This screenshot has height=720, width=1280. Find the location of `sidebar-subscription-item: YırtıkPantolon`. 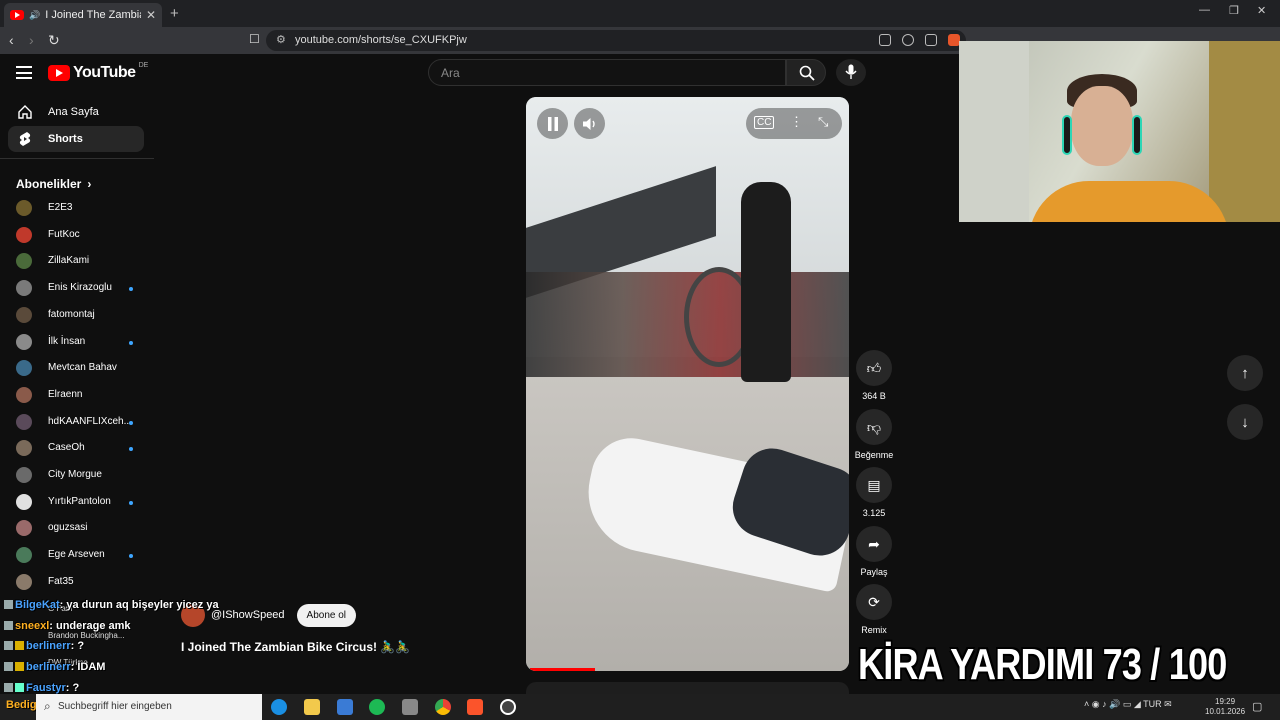

sidebar-subscription-item: YırtıkPantolon is located at coordinates (83, 503).